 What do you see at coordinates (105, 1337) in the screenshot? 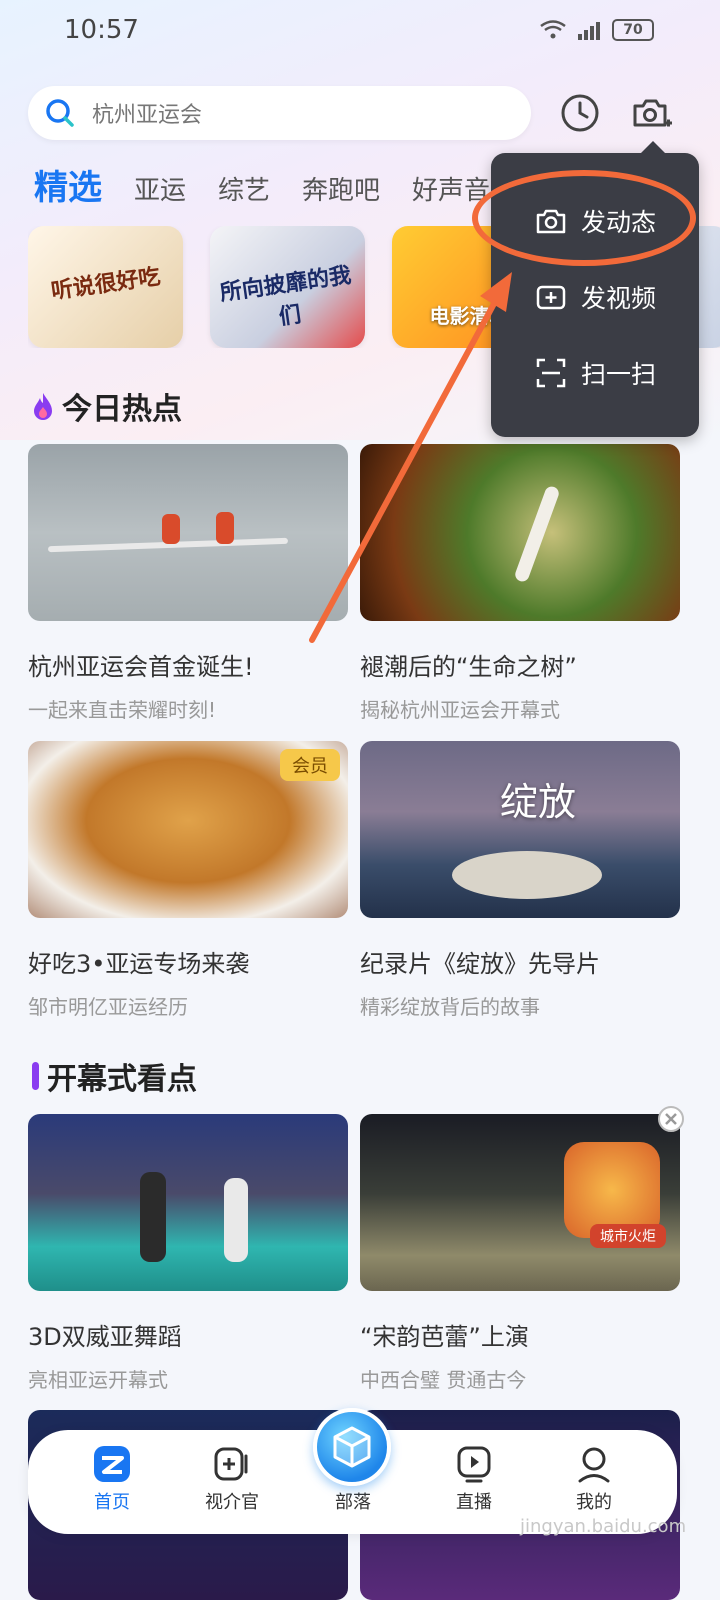
I see `card-title: 3D双威亚舞蹈` at bounding box center [105, 1337].